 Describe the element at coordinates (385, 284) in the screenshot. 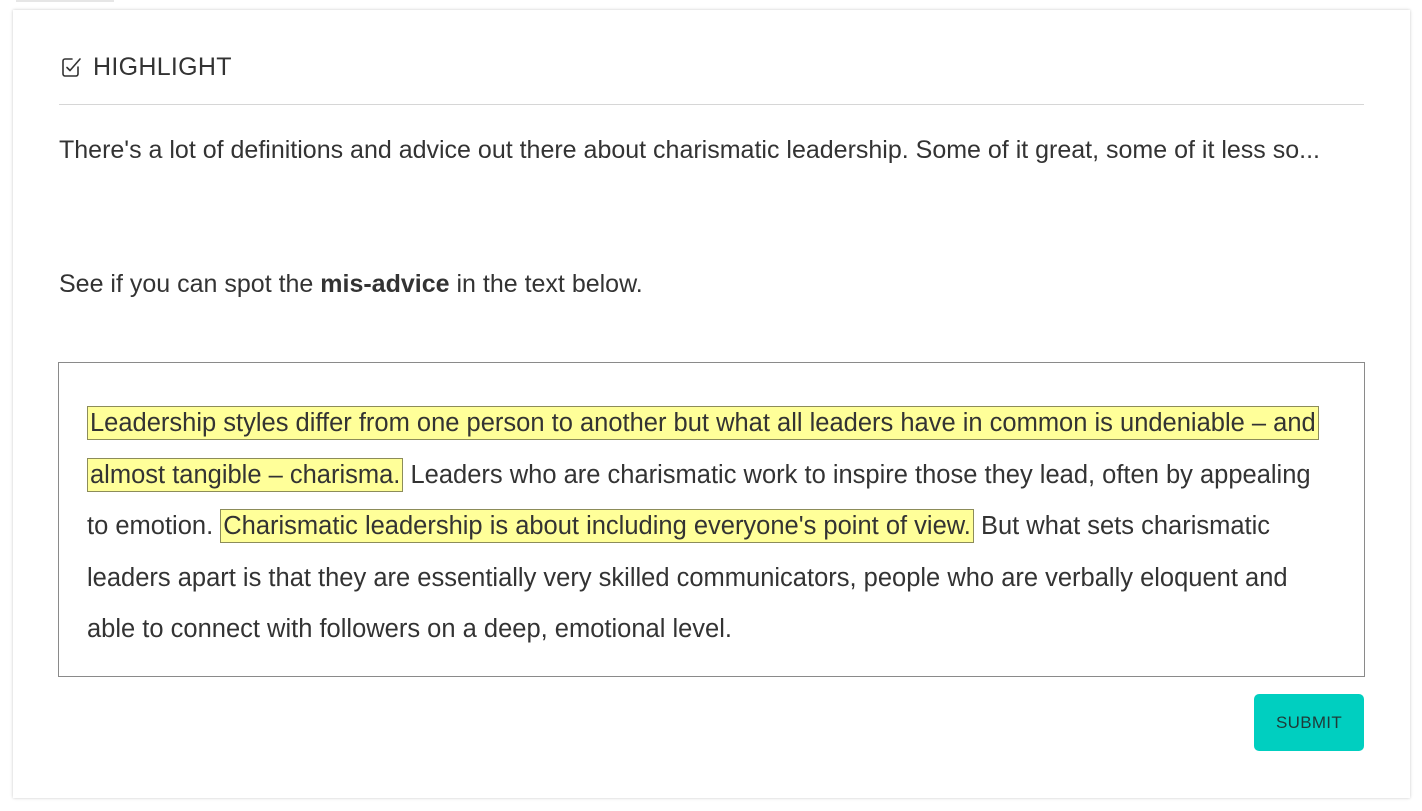

I see `instruction-bold: mis-advice` at that location.